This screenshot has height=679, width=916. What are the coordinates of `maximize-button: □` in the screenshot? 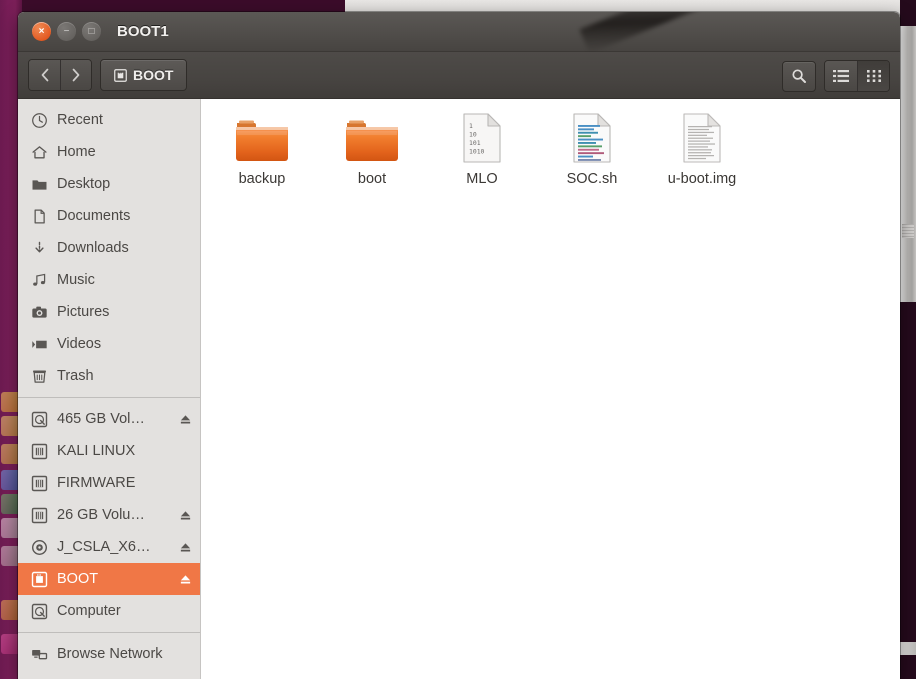 It's located at (91, 31).